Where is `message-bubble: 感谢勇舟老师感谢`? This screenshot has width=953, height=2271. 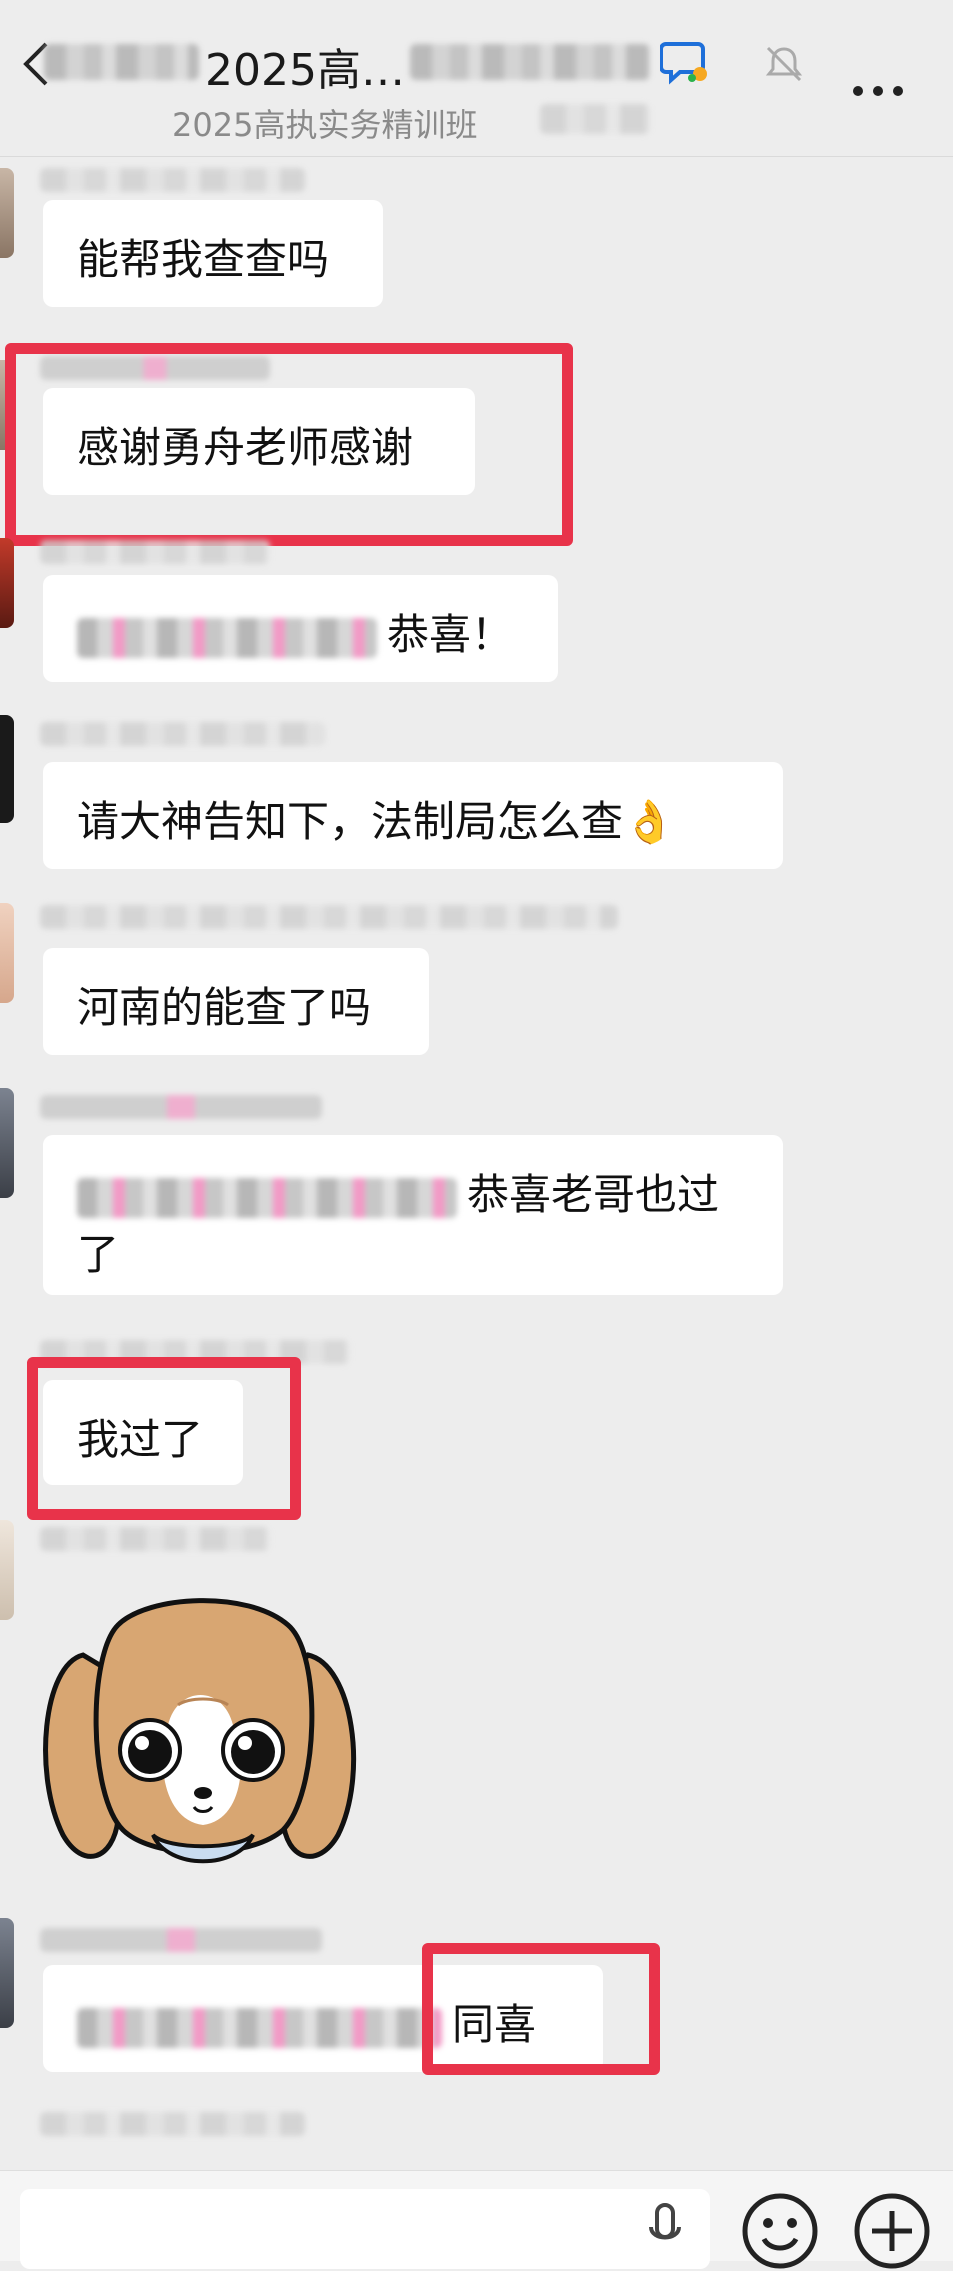 message-bubble: 感谢勇舟老师感谢 is located at coordinates (259, 441).